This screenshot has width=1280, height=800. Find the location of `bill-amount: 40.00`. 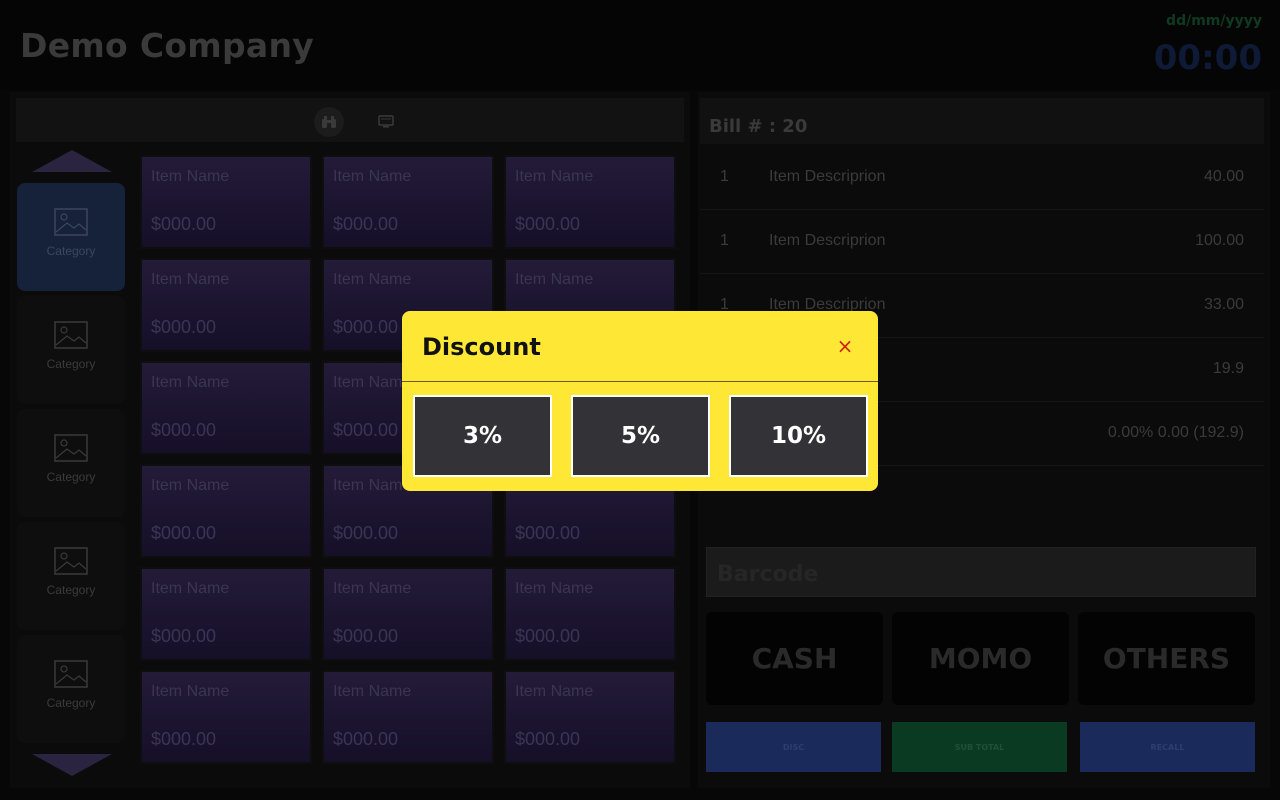

bill-amount: 40.00 is located at coordinates (1223, 176).